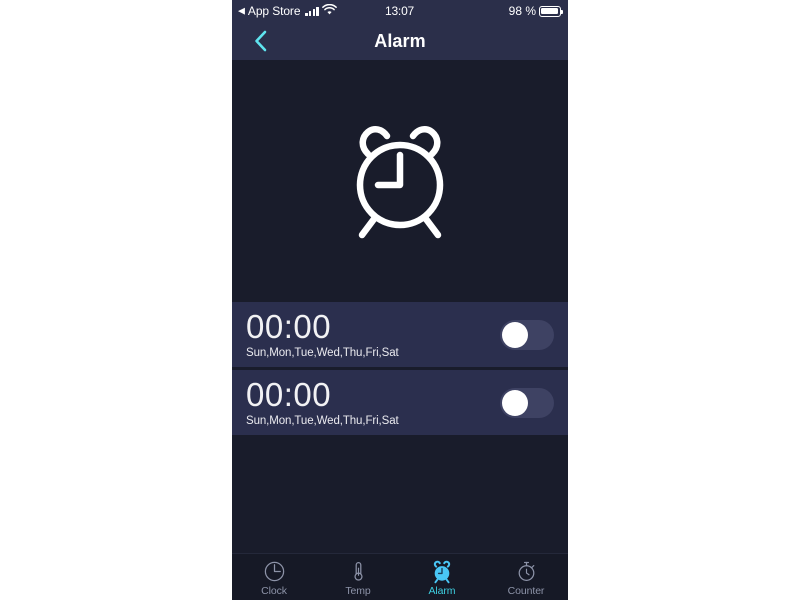 This screenshot has width=800, height=600. I want to click on app-store-return-label: App Store, so click(274, 11).